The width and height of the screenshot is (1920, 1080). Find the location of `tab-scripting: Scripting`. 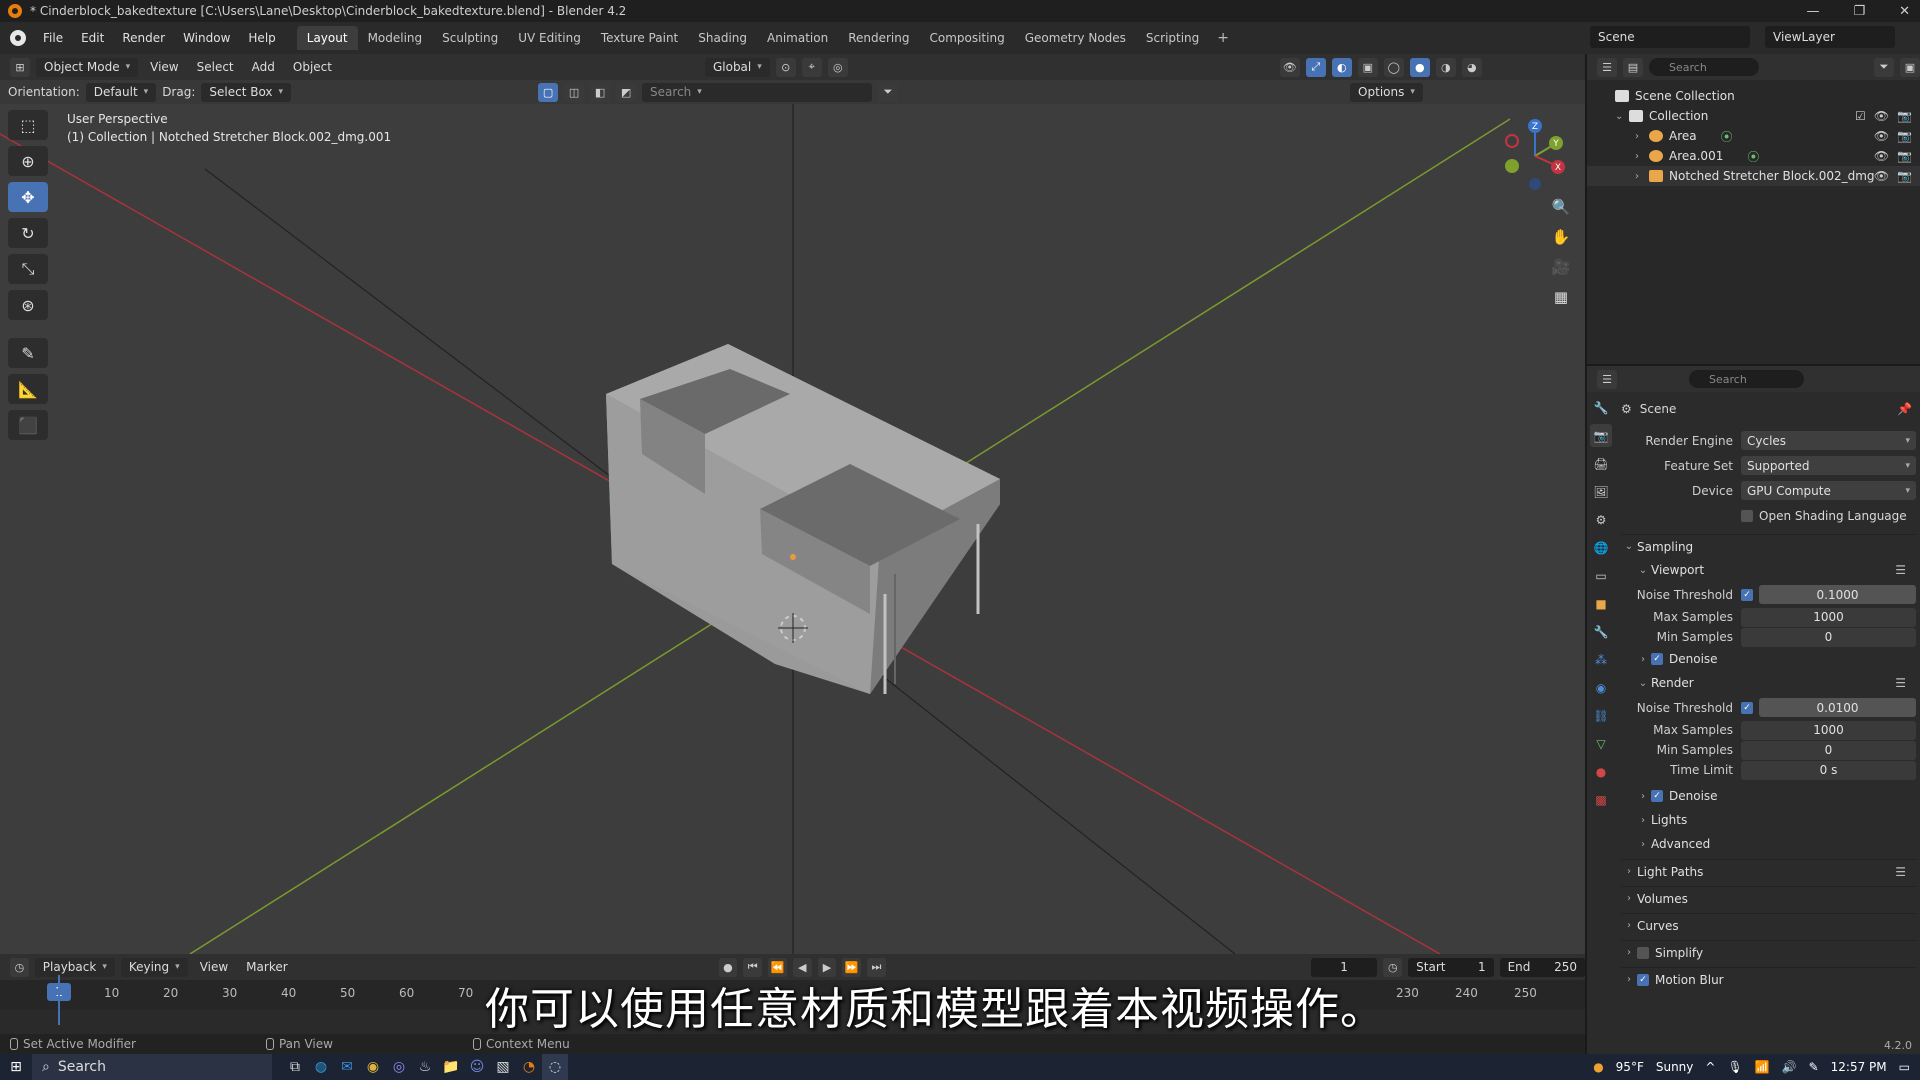

tab-scripting: Scripting is located at coordinates (1172, 38).